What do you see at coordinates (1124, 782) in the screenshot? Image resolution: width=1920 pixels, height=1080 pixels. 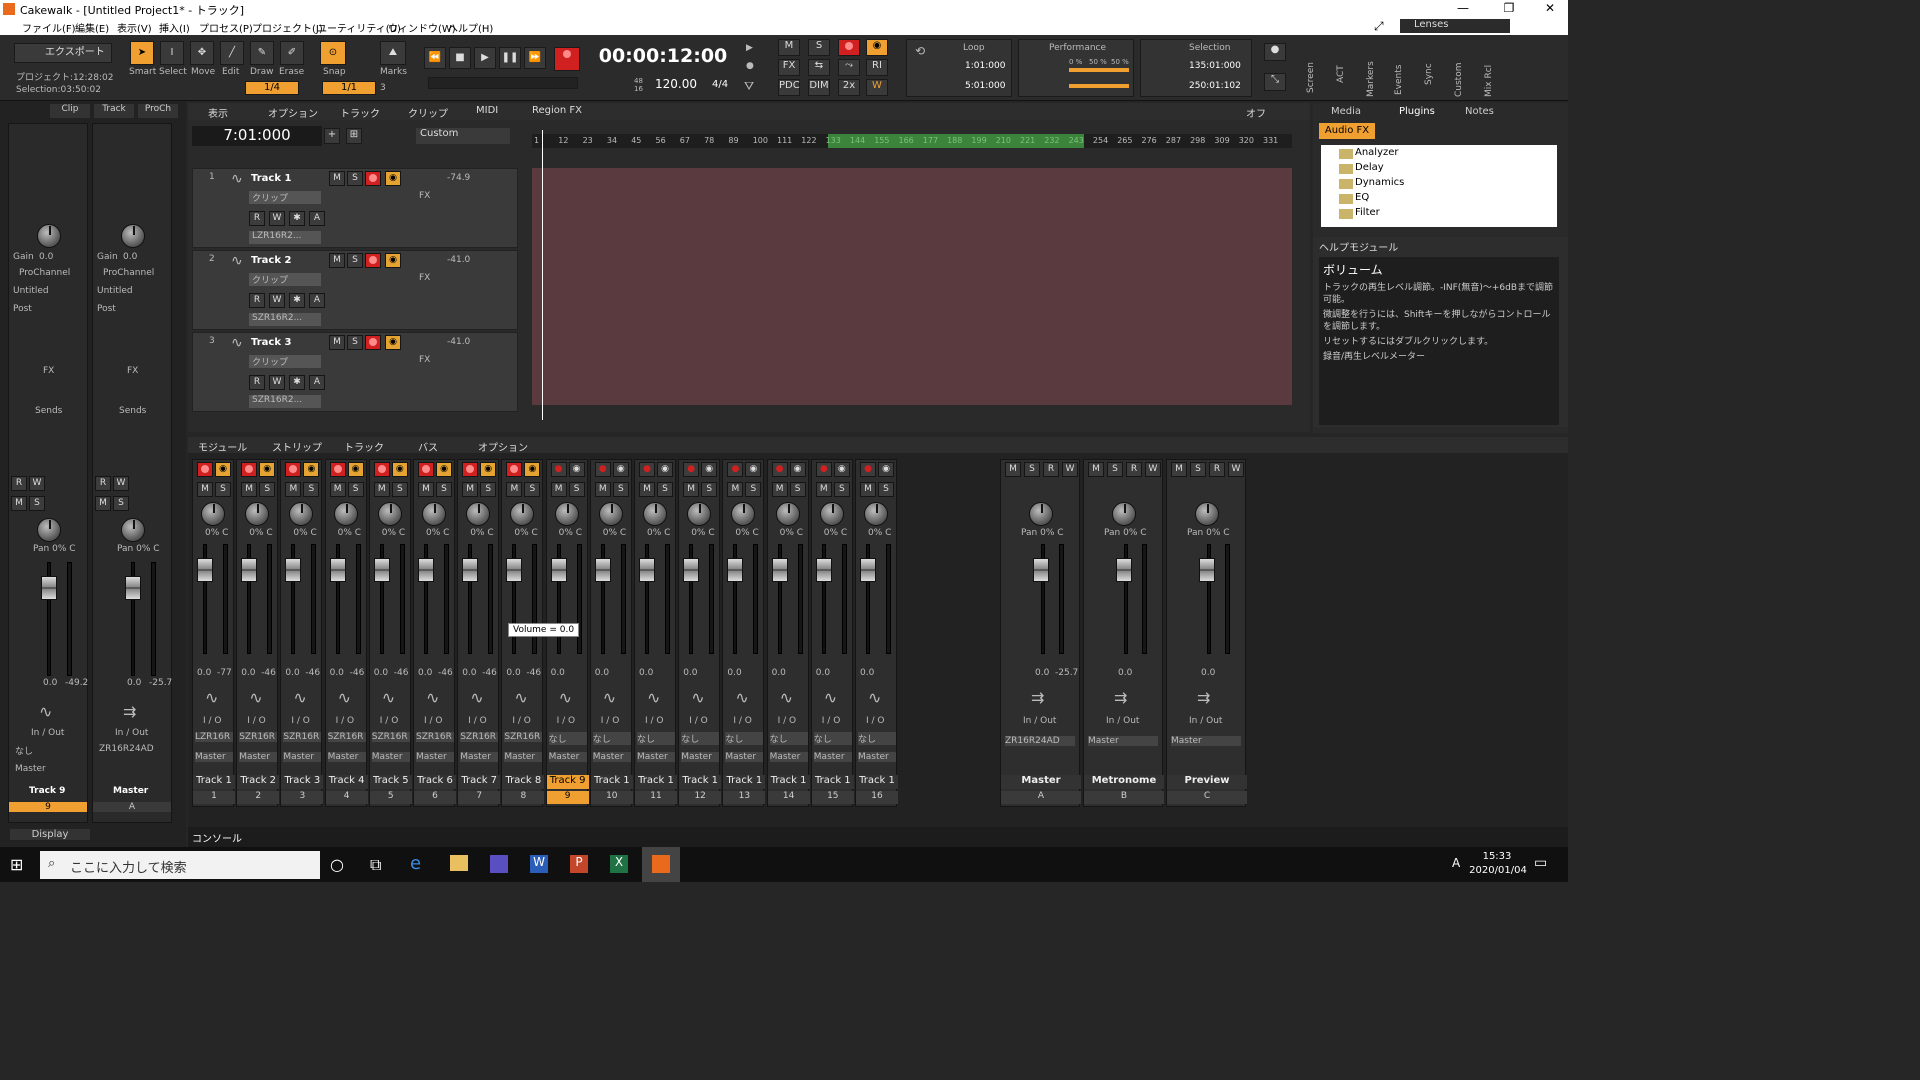 I see `bus-name: Metronome` at bounding box center [1124, 782].